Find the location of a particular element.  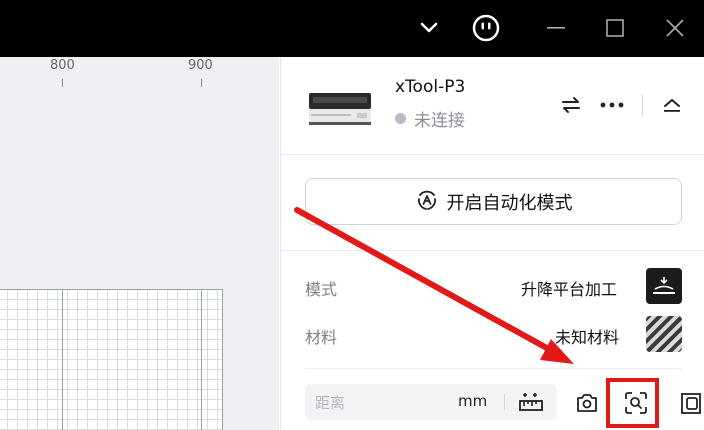

ruler: 800 900 is located at coordinates (139, 72).